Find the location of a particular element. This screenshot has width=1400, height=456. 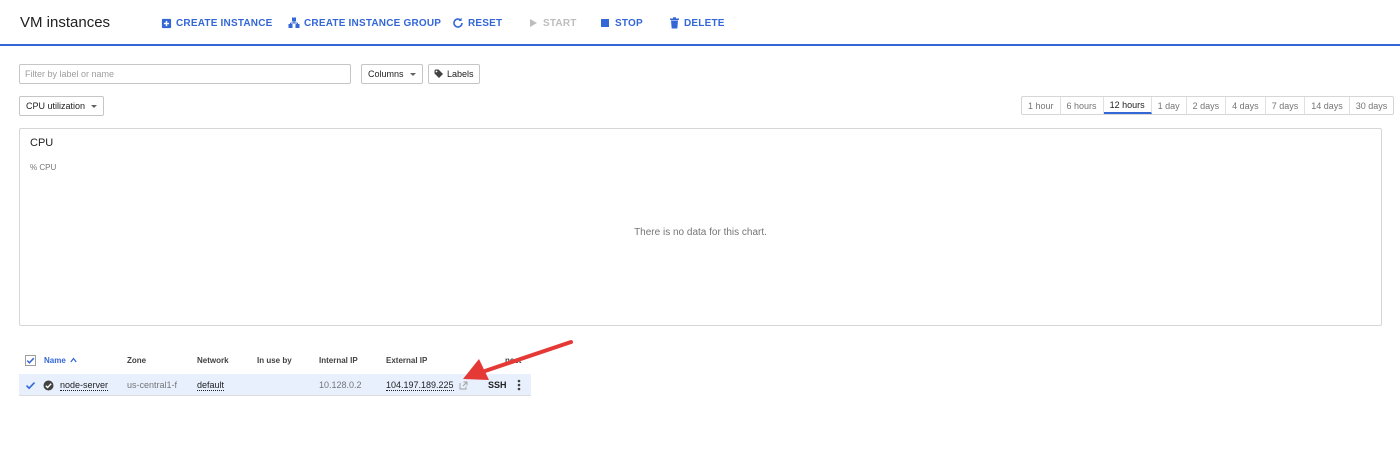

stop-button: STOP is located at coordinates (621, 23).